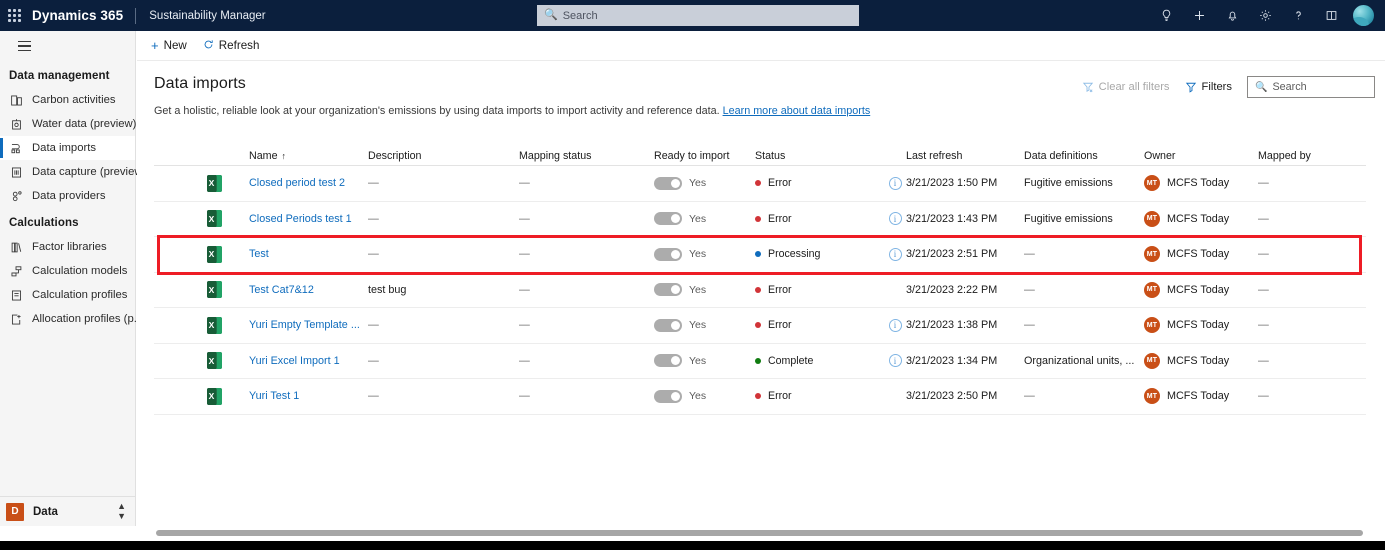 This screenshot has height=550, width=1385. I want to click on sidebar-item-water-data: Water data (preview), so click(68, 124).